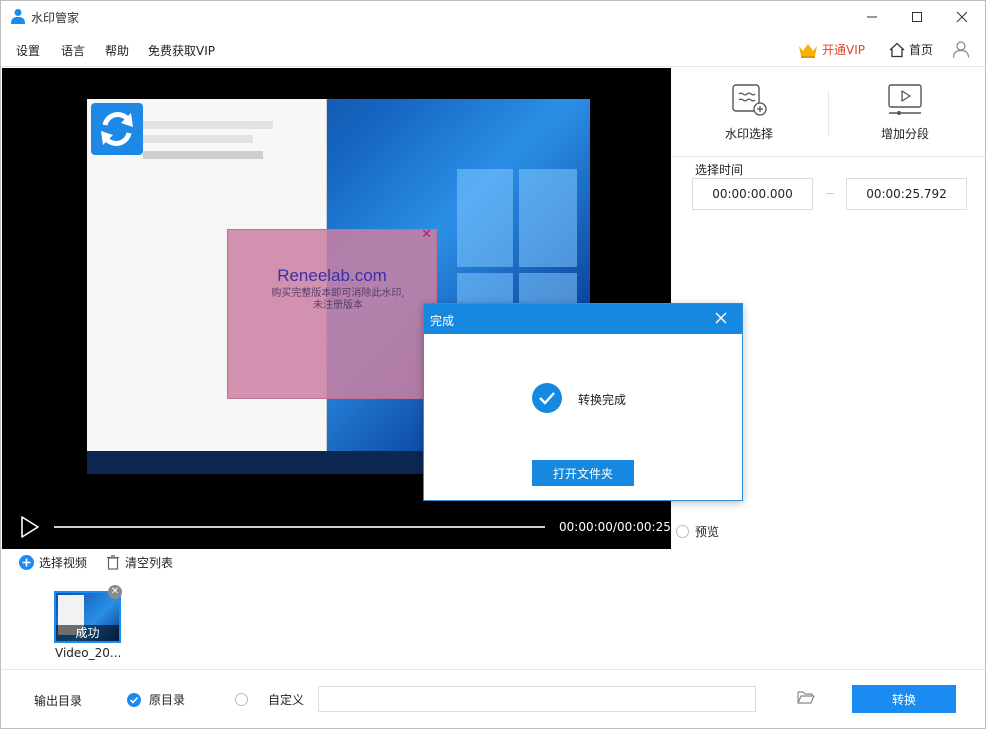  I want to click on watermark-select-button: 水印选择, so click(749, 112).